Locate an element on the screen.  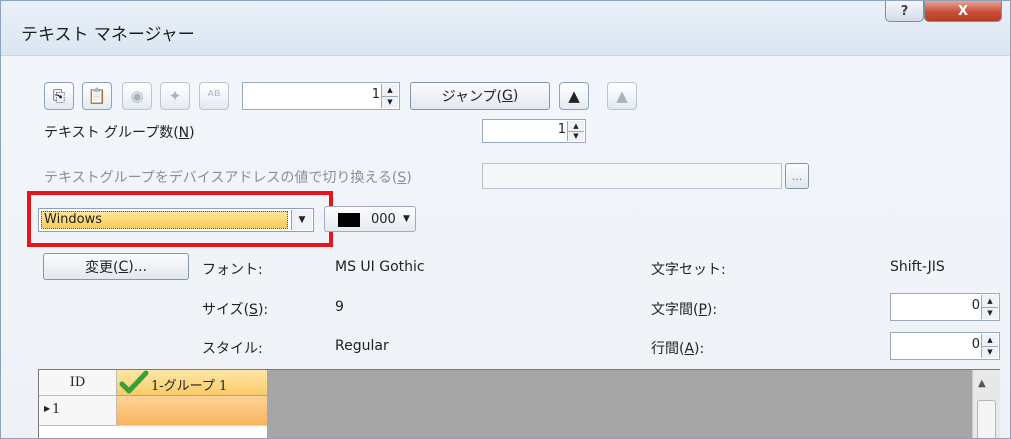
color-value: 000 is located at coordinates (383, 219).